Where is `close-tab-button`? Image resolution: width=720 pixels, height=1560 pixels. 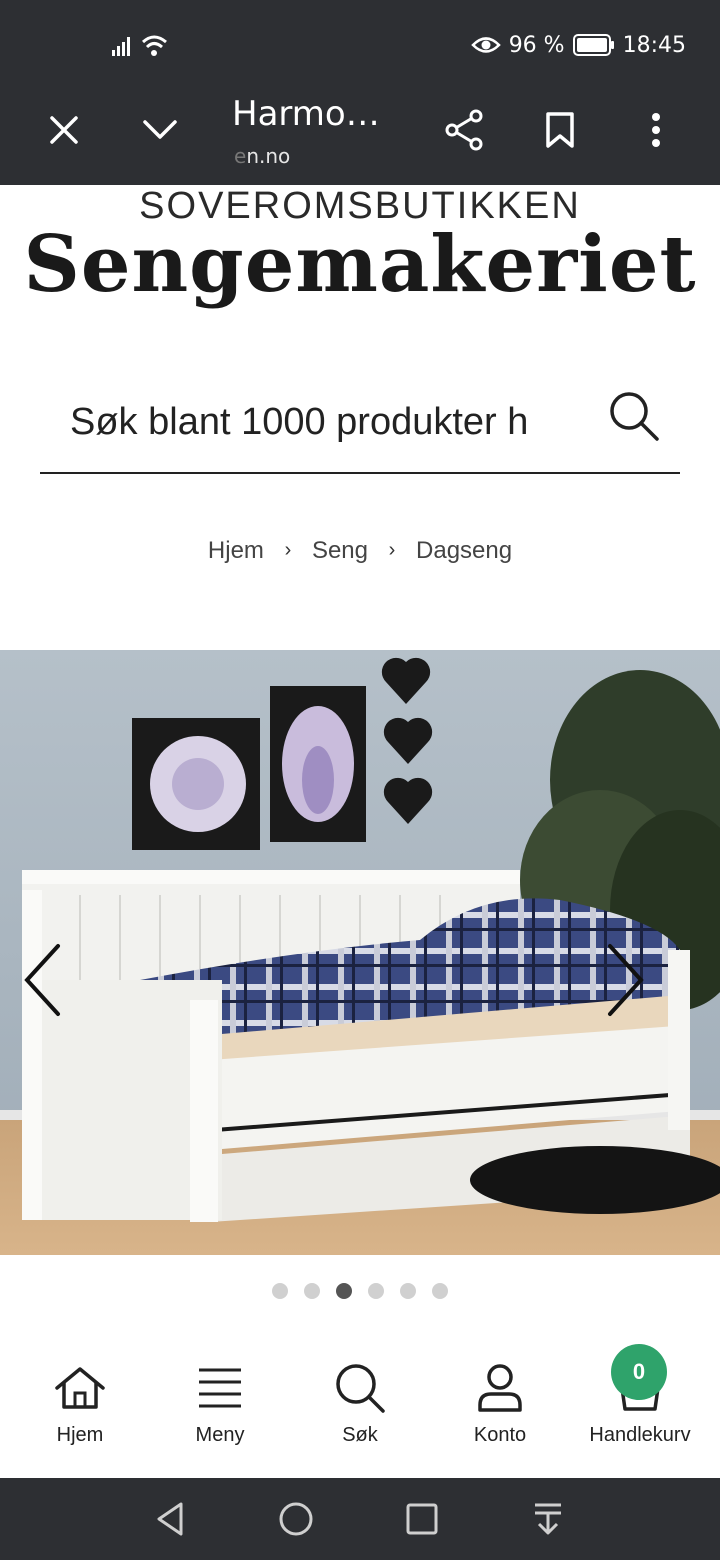
close-tab-button is located at coordinates (64, 130).